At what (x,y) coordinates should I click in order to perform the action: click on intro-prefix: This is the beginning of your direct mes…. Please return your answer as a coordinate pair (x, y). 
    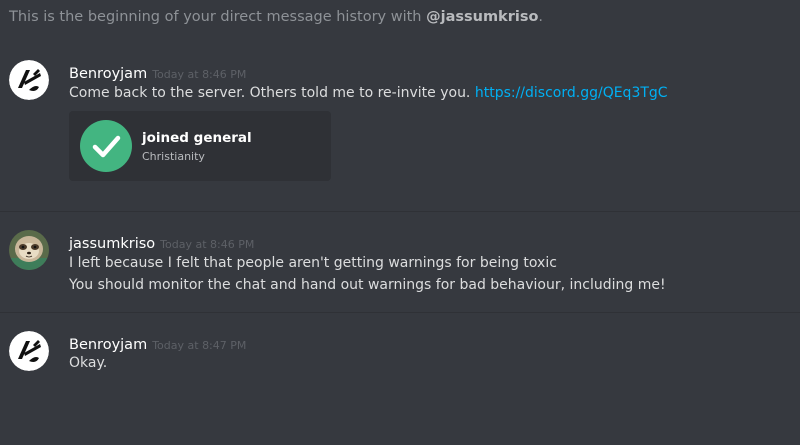
    Looking at the image, I should click on (218, 17).